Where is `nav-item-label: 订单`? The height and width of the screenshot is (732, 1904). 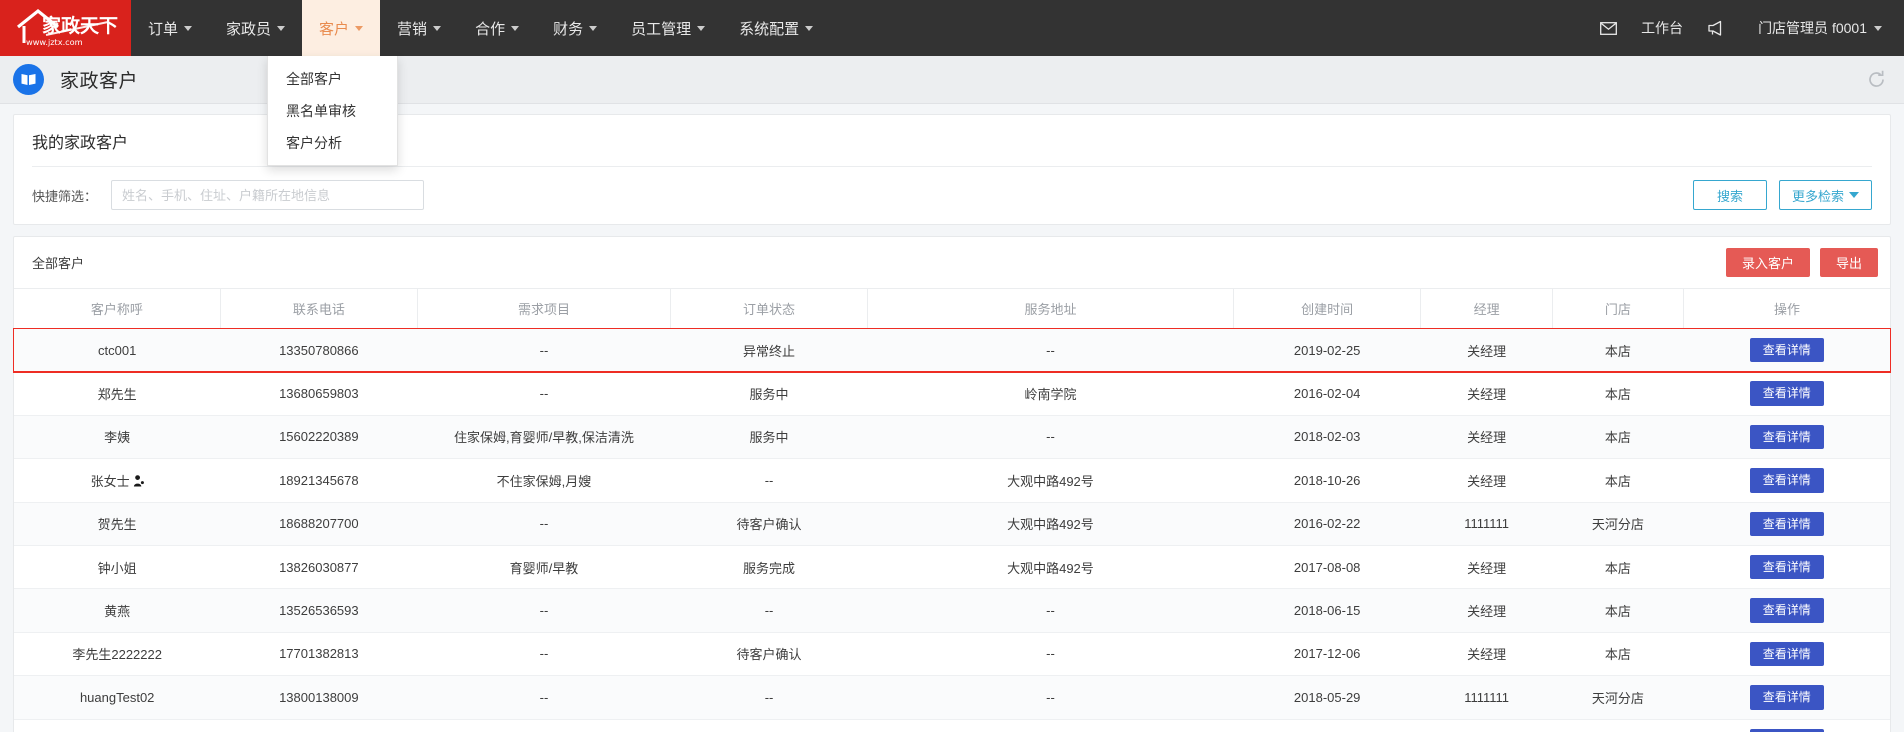 nav-item-label: 订单 is located at coordinates (163, 29).